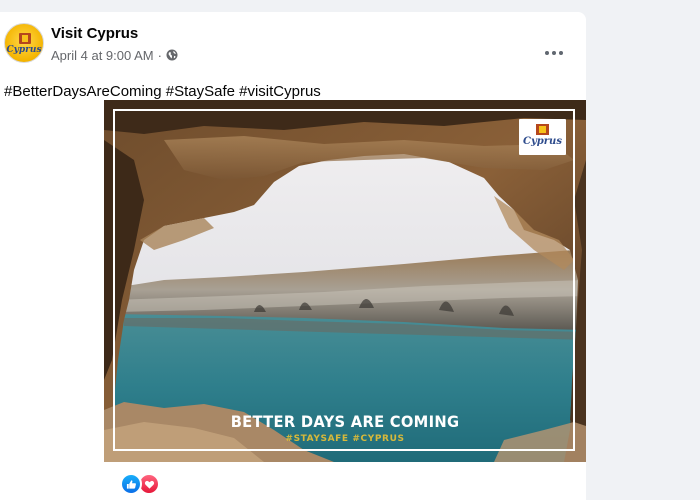  I want to click on author-name: Visit Cyprus, so click(94, 33).